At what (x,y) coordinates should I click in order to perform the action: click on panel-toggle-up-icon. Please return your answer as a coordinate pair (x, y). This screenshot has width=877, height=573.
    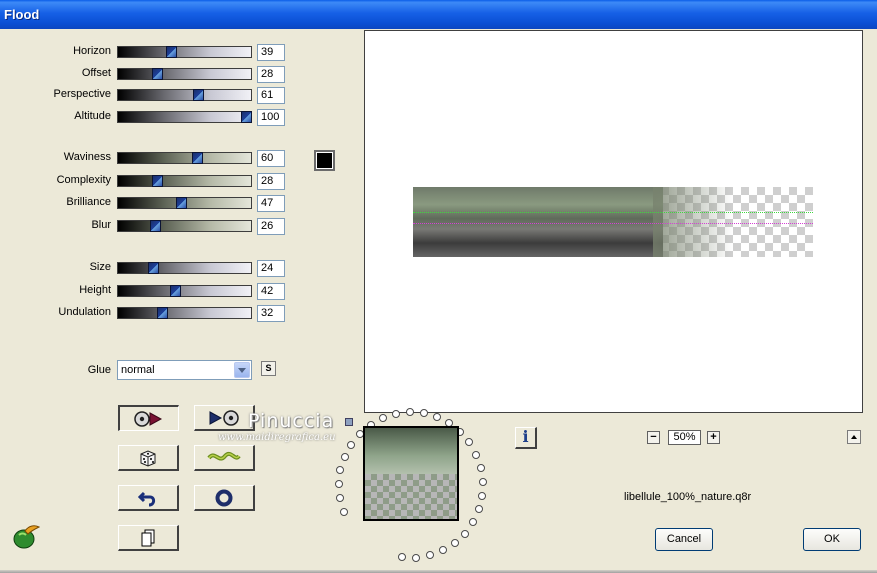
    Looking at the image, I should click on (854, 437).